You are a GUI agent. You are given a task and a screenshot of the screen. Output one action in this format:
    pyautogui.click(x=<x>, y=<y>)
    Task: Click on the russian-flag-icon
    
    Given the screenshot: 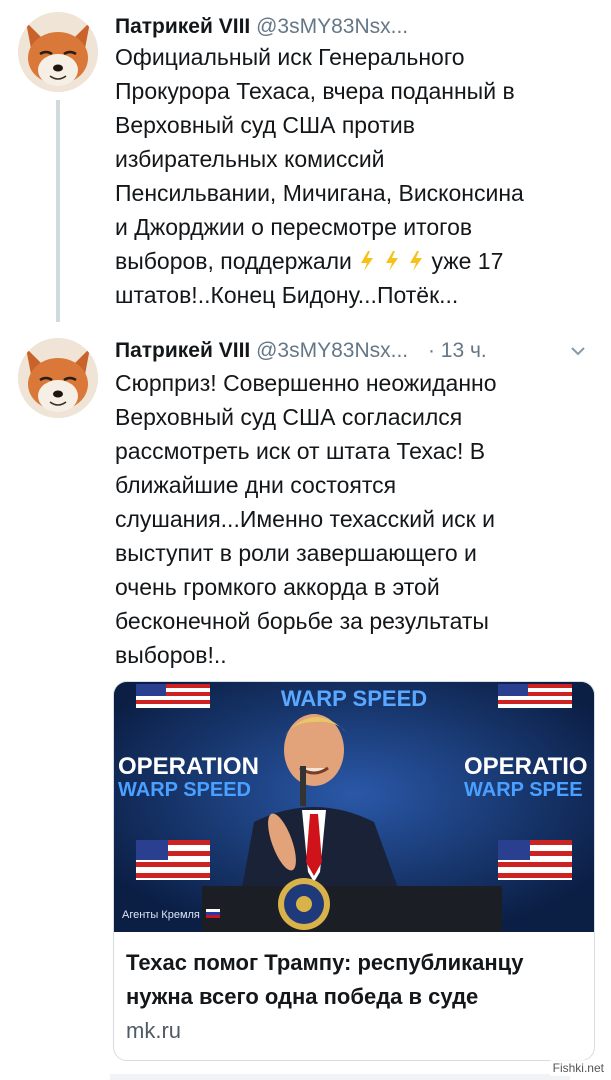 What is the action you would take?
    pyautogui.click(x=213, y=913)
    